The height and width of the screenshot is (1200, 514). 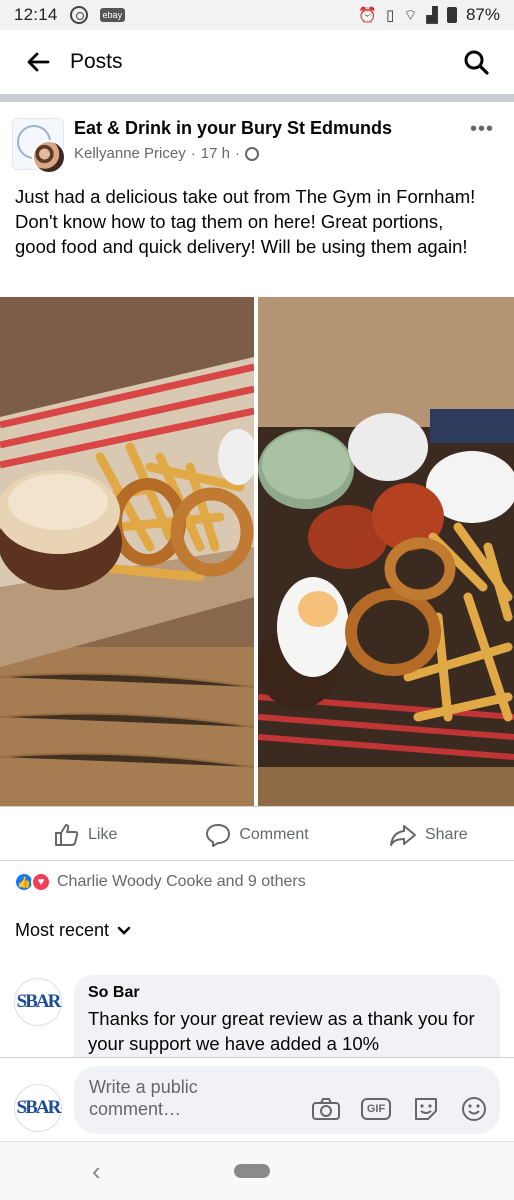 I want to click on post-meta: Kellyanne Pricey · 17 h ·, so click(x=166, y=153).